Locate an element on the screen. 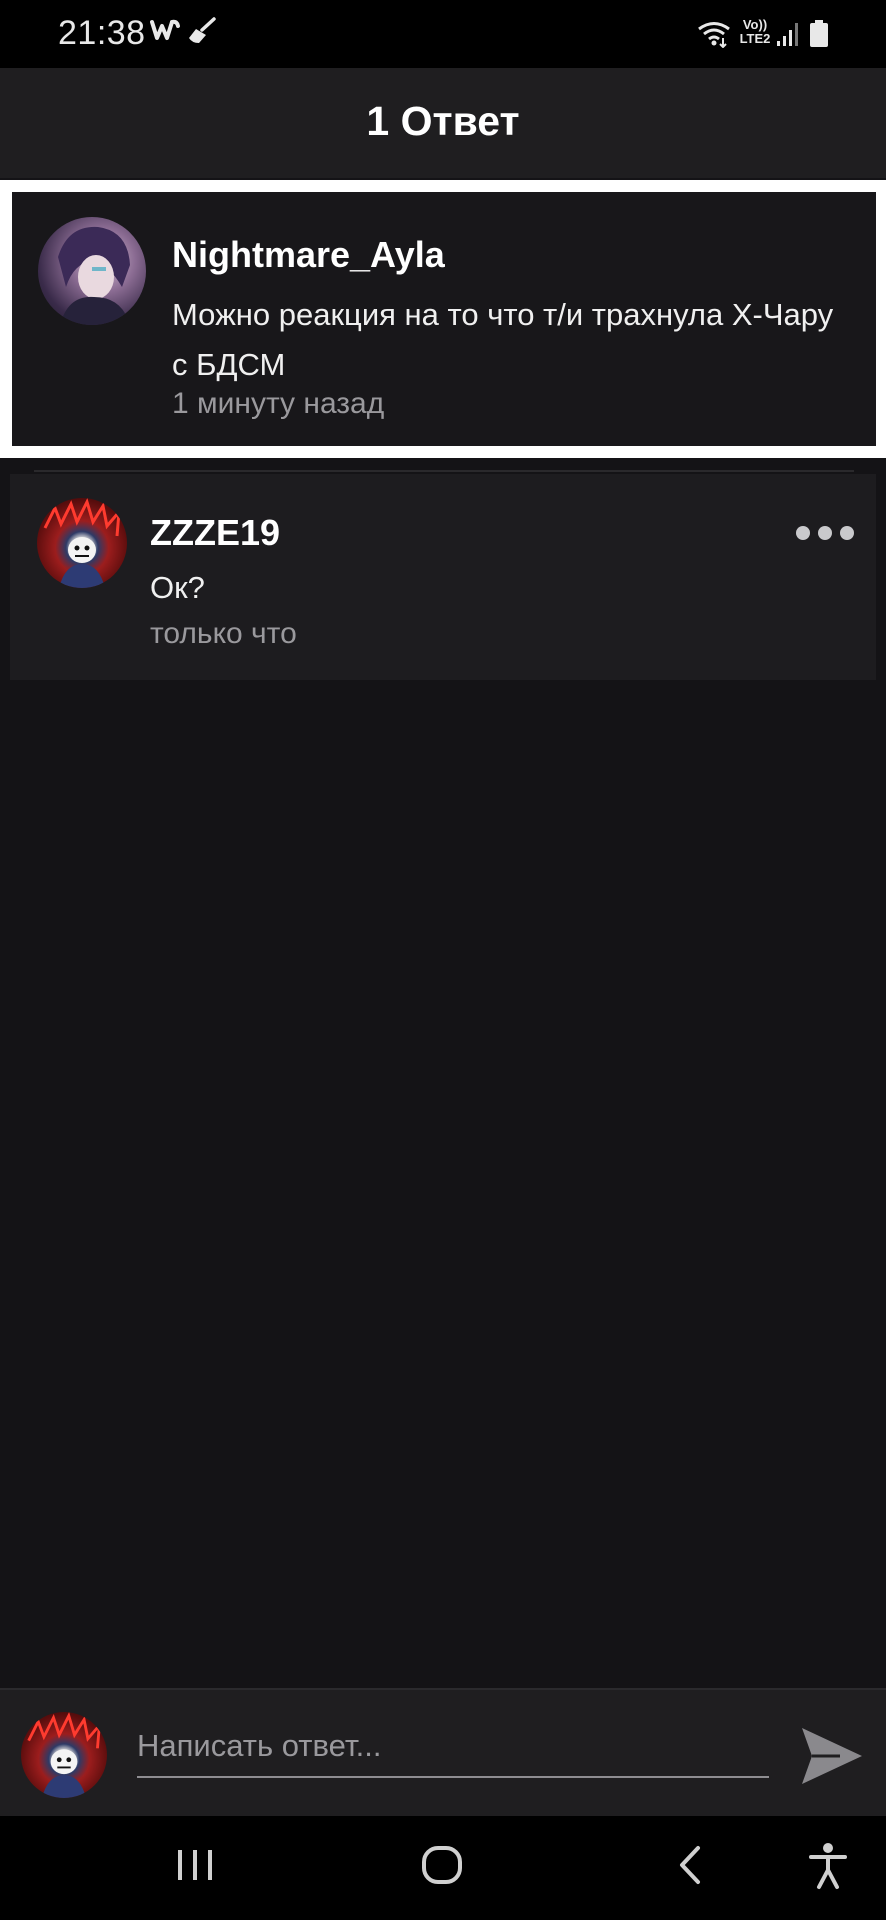  home-icon is located at coordinates (443, 1867).